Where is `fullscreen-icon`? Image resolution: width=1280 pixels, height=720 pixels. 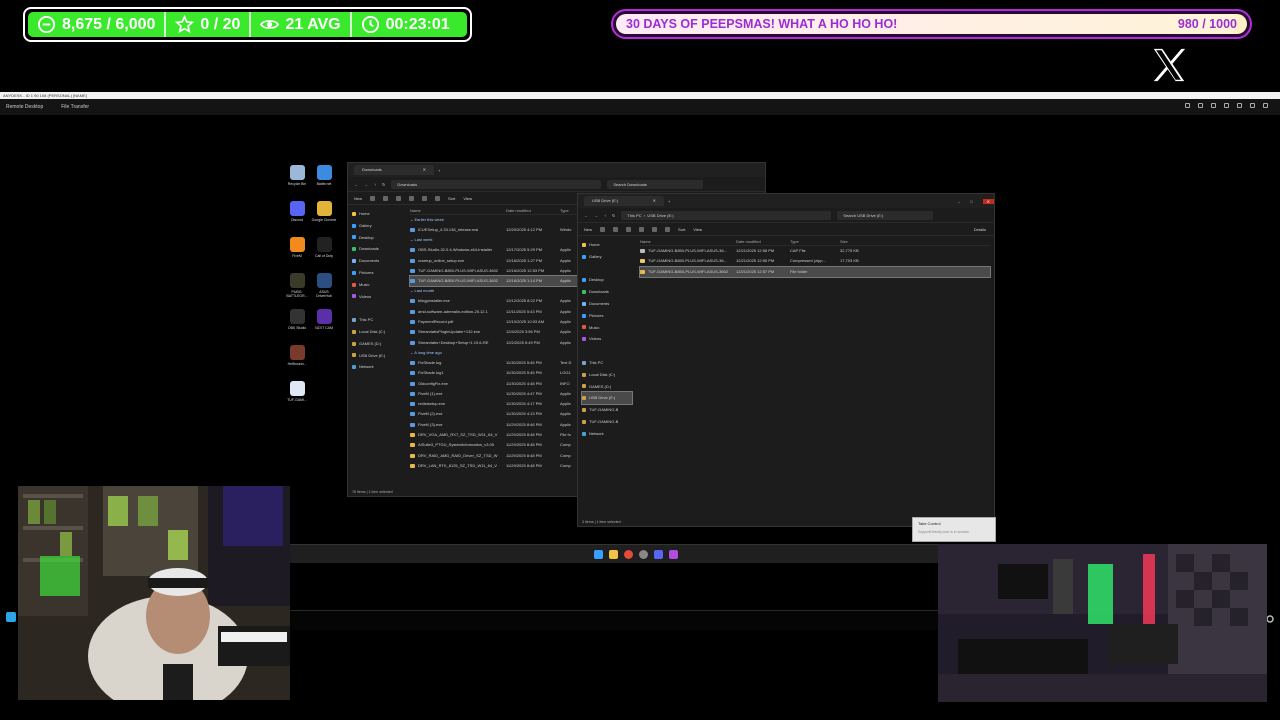 fullscreen-icon is located at coordinates (1252, 105).